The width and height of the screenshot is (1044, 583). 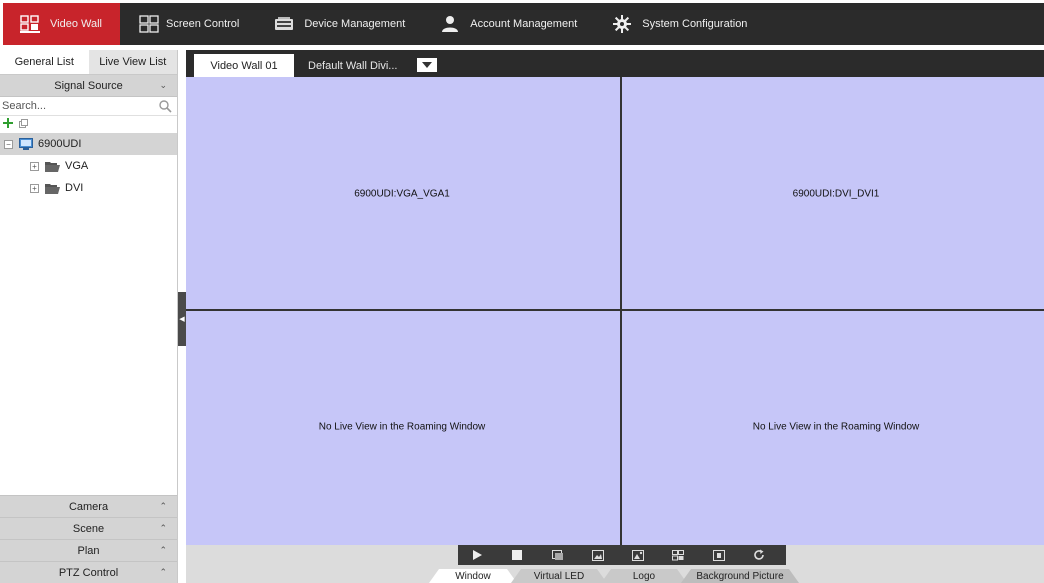 What do you see at coordinates (678, 555) in the screenshot?
I see `layout-icon` at bounding box center [678, 555].